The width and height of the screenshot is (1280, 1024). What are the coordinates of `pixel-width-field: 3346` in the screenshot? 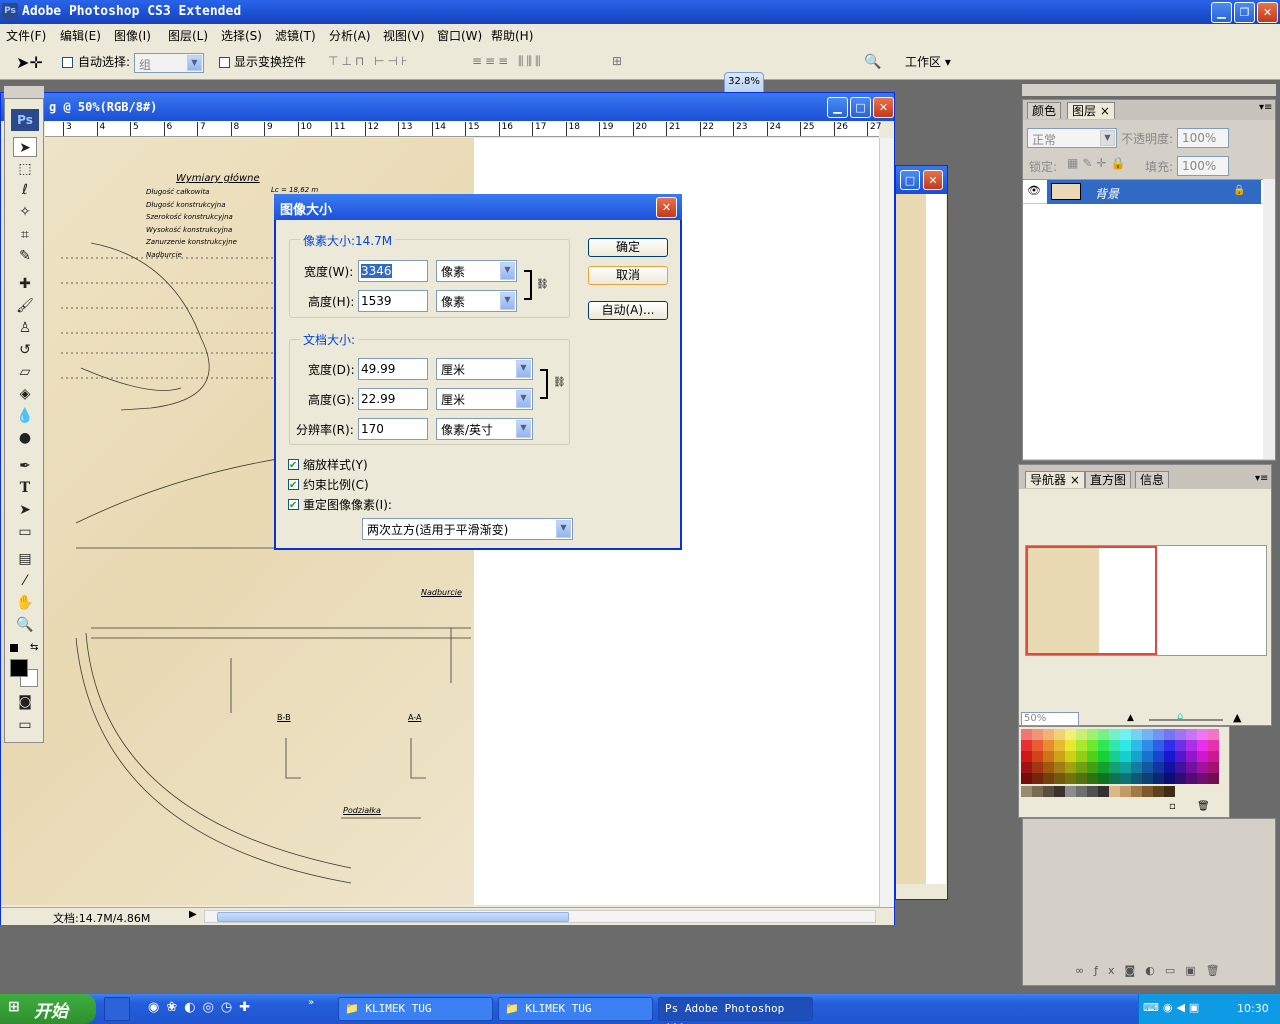 It's located at (393, 271).